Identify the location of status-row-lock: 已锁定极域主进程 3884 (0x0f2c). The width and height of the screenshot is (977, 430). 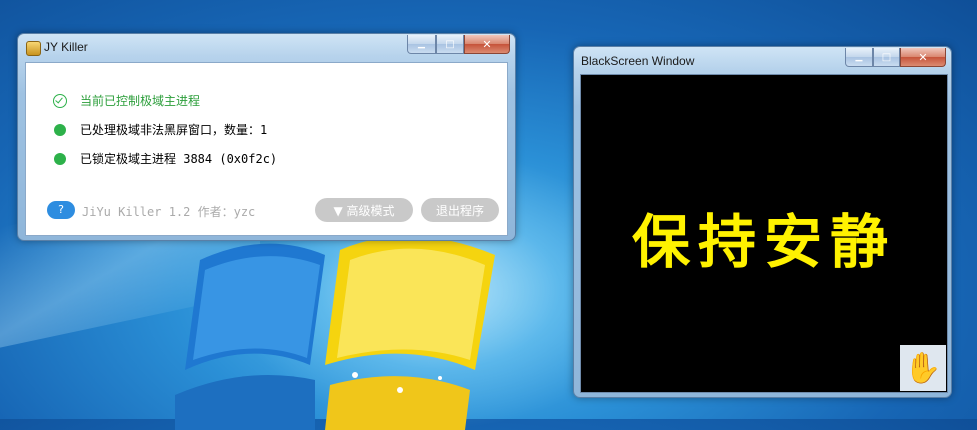
(165, 158).